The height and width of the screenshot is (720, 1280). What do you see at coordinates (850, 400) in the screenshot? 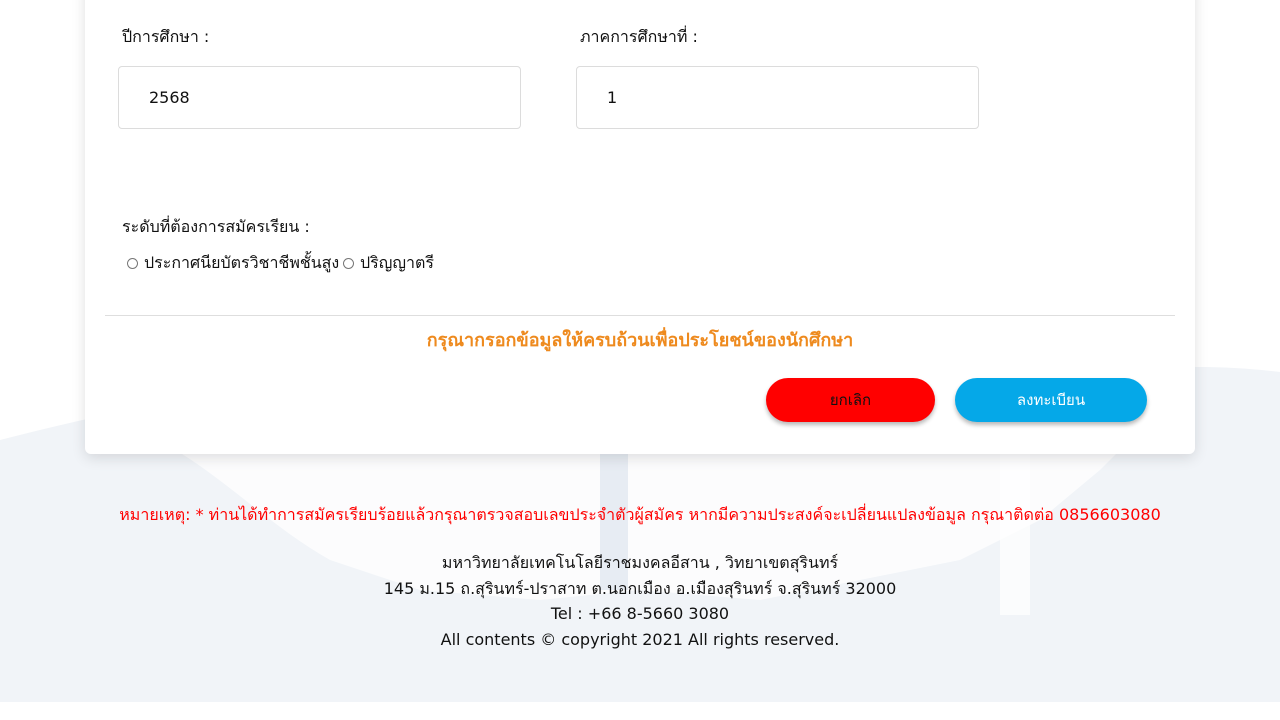
I see `cancel-button: ยกเลิก` at bounding box center [850, 400].